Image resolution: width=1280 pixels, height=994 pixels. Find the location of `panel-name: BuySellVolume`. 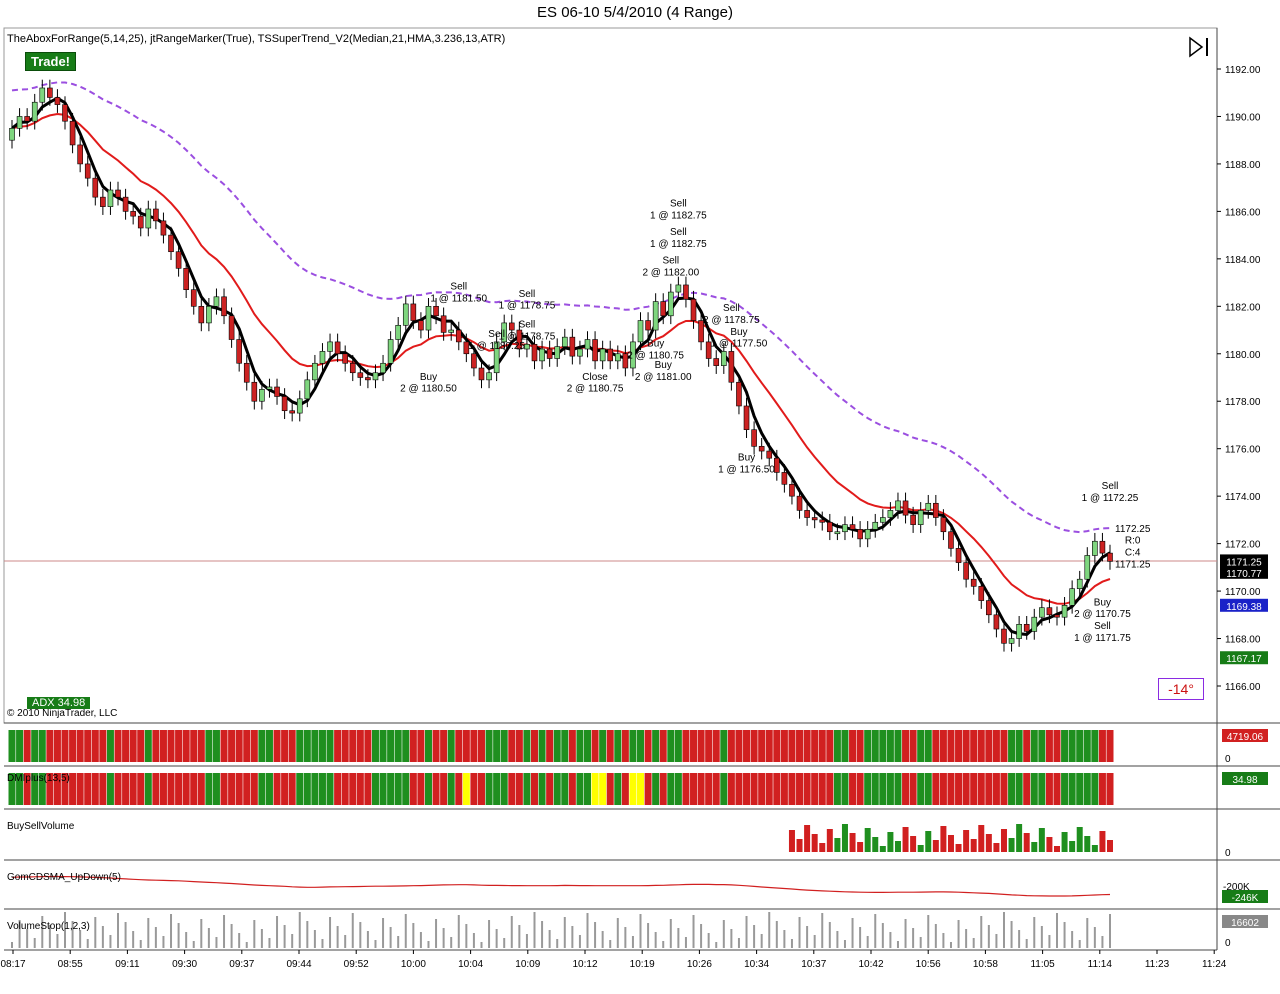

panel-name: BuySellVolume is located at coordinates (41, 826).